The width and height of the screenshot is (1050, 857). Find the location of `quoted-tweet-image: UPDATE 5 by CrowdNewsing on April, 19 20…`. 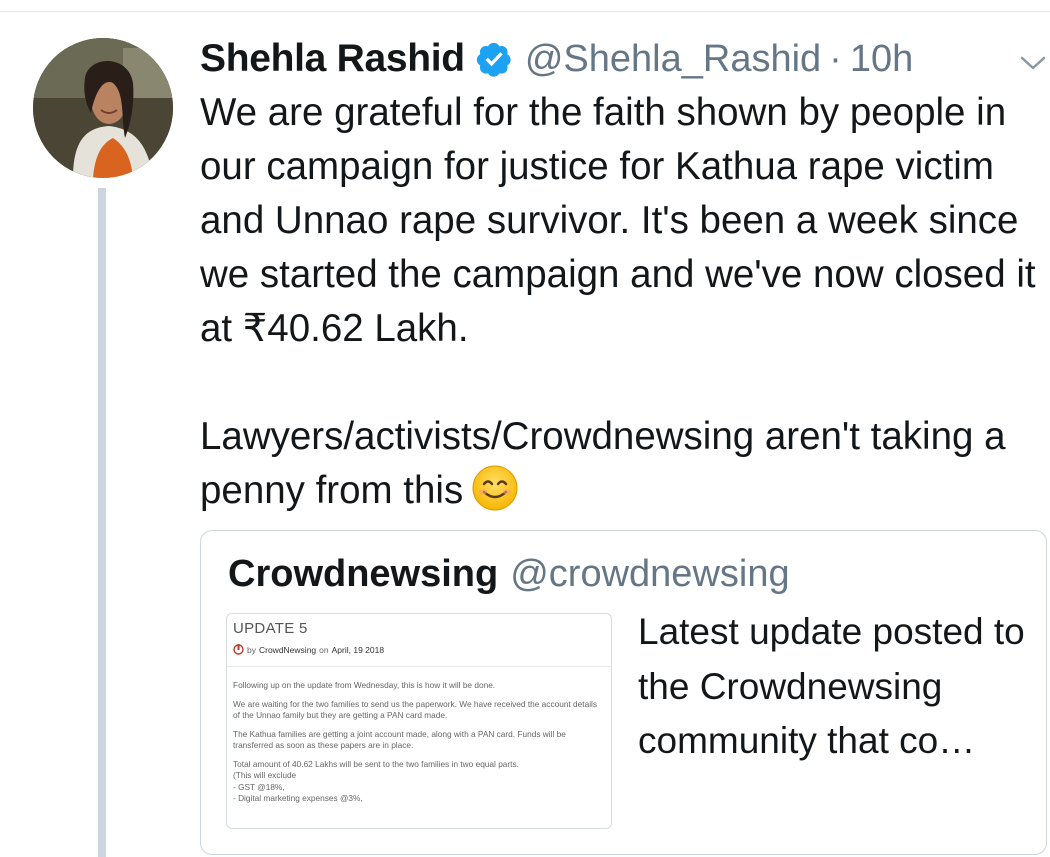

quoted-tweet-image: UPDATE 5 by CrowdNewsing on April, 19 20… is located at coordinates (419, 721).